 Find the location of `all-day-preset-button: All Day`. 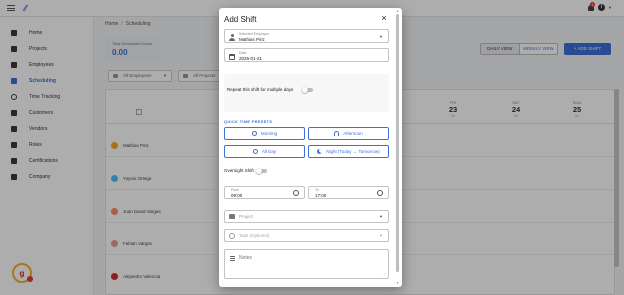

all-day-preset-button: All Day is located at coordinates (264, 151).